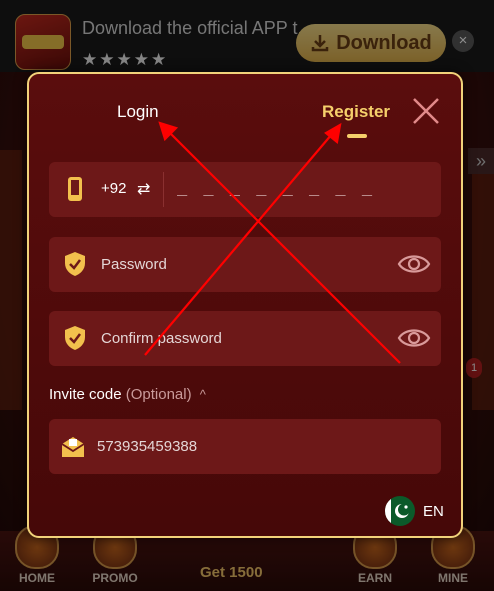 This screenshot has height=591, width=494. Describe the element at coordinates (113, 188) in the screenshot. I see `country-code: +92` at that location.